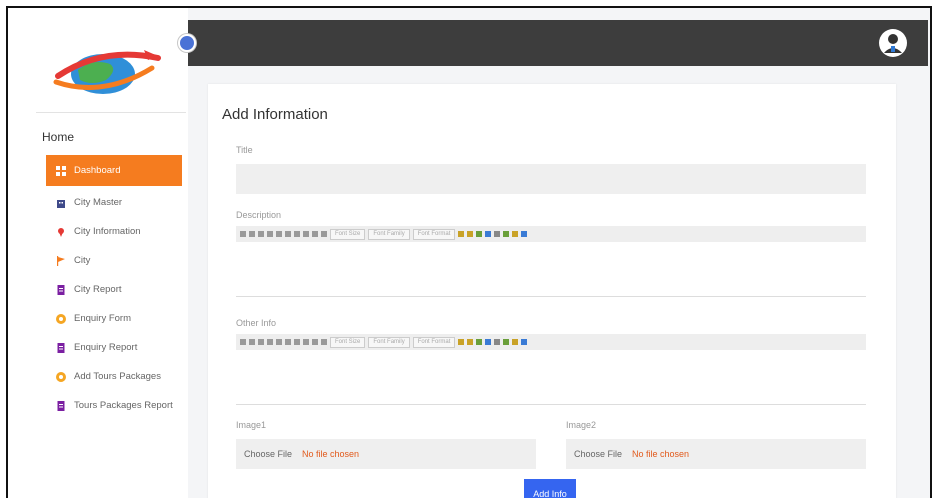  What do you see at coordinates (244, 150) in the screenshot?
I see `title-label: Title` at bounding box center [244, 150].